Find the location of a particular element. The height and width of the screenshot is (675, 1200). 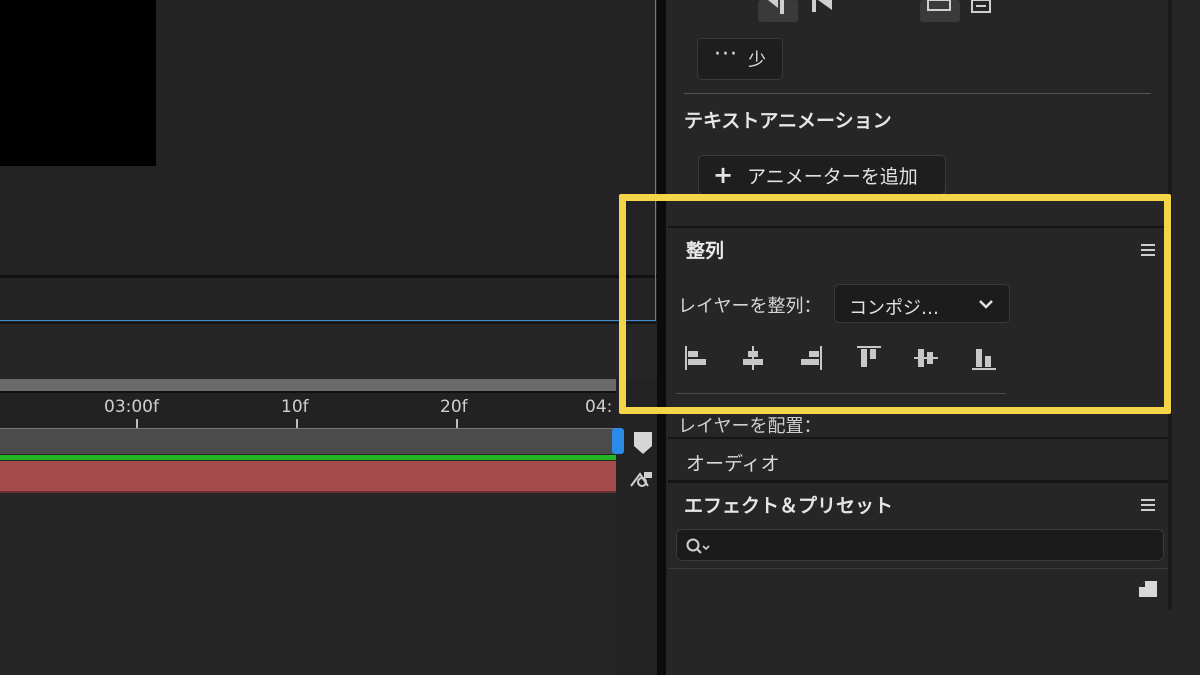

work-area-end-marker-icon is located at coordinates (643, 443).